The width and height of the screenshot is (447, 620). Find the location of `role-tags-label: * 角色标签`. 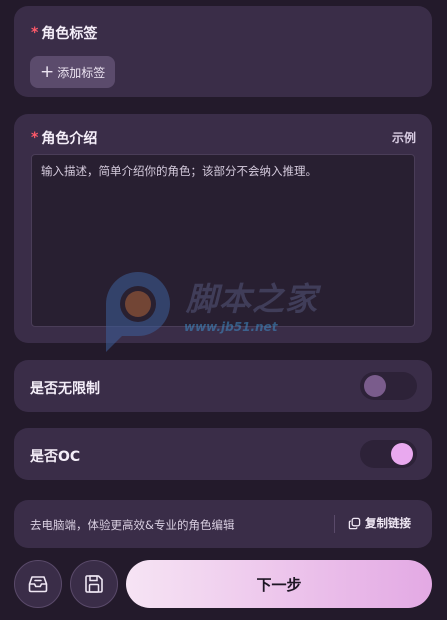

role-tags-label: * 角色标签 is located at coordinates (64, 33).